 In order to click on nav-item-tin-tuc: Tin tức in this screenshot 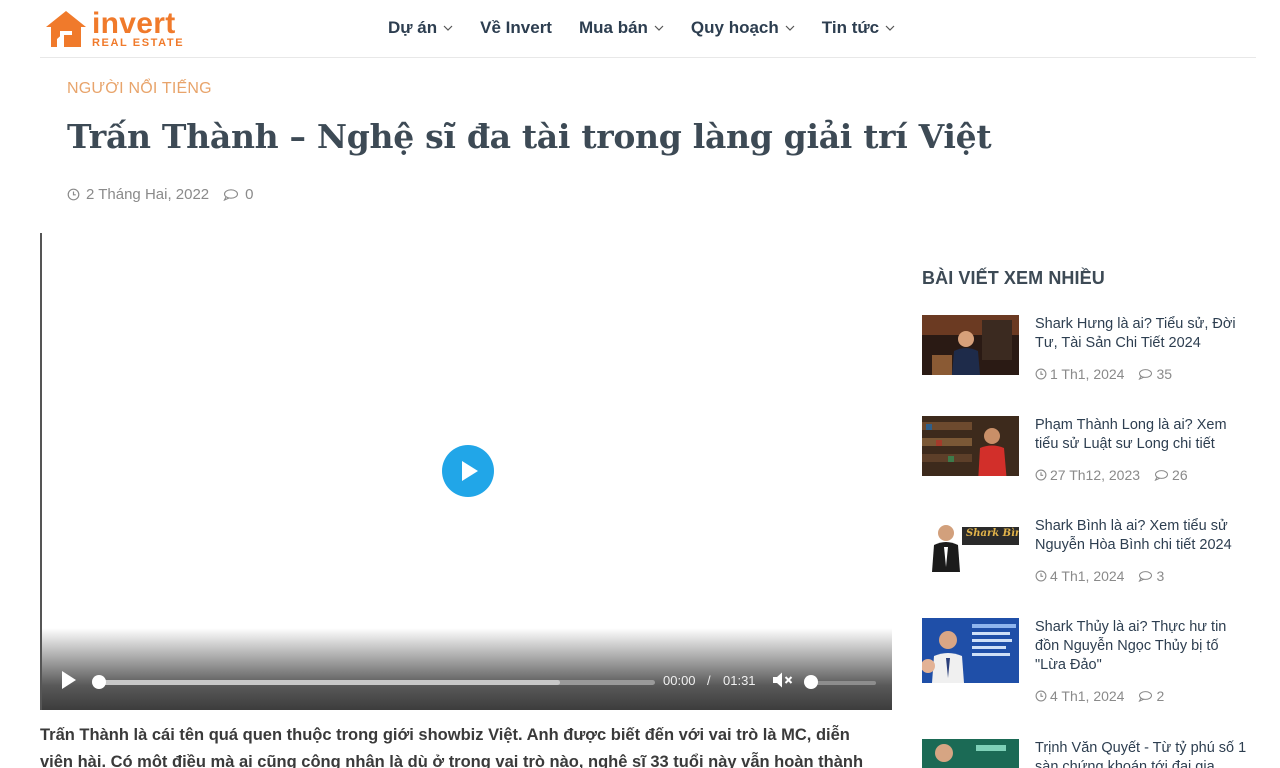, I will do `click(858, 28)`.